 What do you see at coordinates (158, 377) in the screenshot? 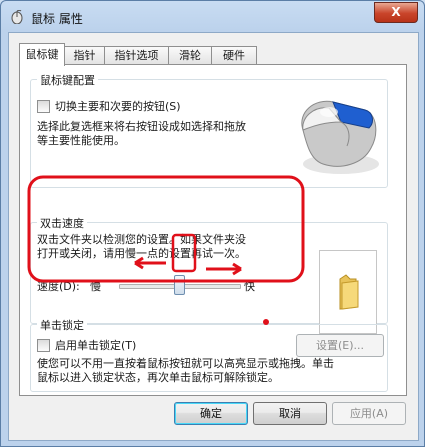
I see `click-lock-description-line-2: 鼠标以进入锁定状态，再次单击鼠标可解除锁定。` at bounding box center [158, 377].